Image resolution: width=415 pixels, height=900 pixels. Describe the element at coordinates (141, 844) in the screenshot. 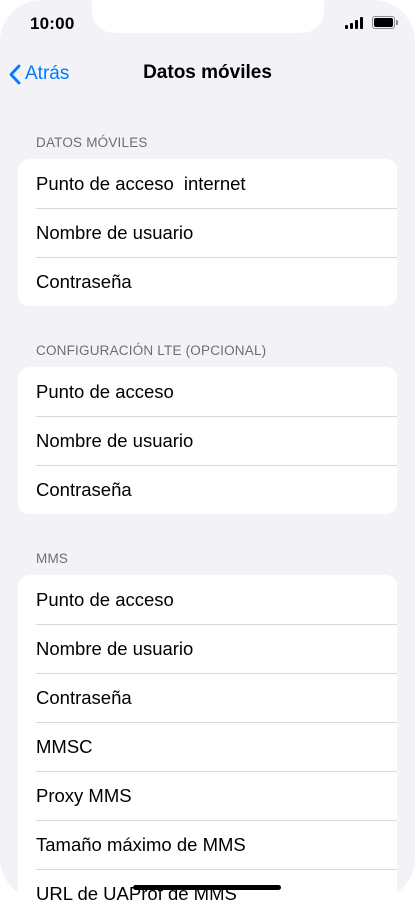

I see `field-label: Tamaño máximo de MMS` at that location.